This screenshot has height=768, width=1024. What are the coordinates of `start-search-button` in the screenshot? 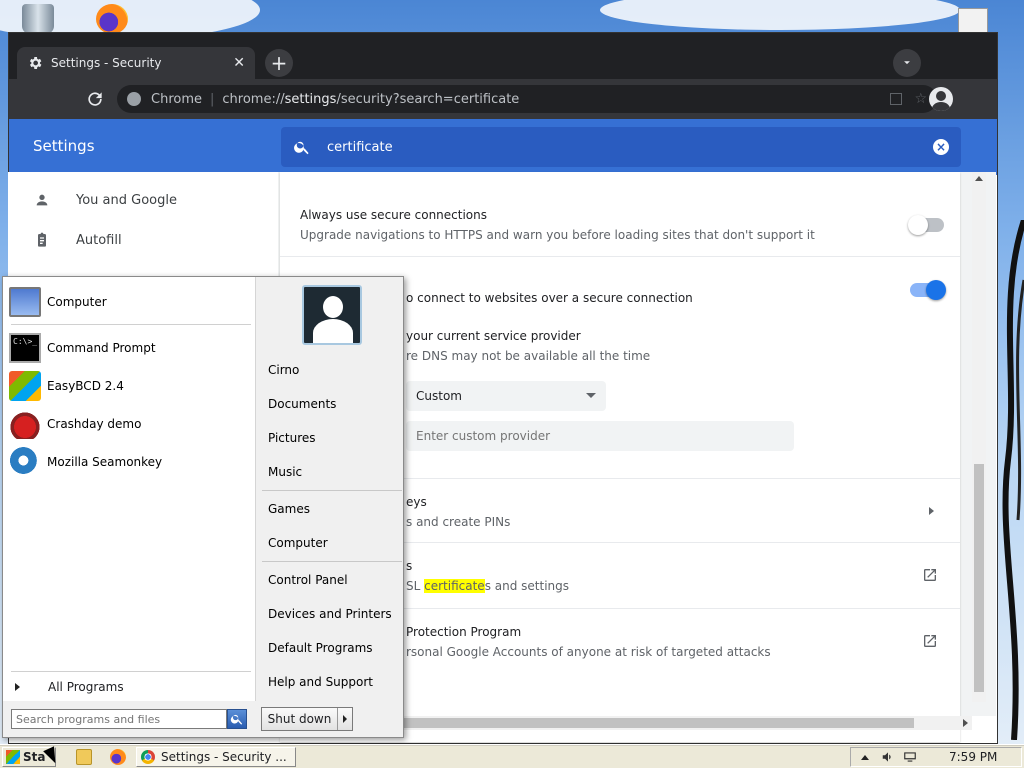 It's located at (237, 719).